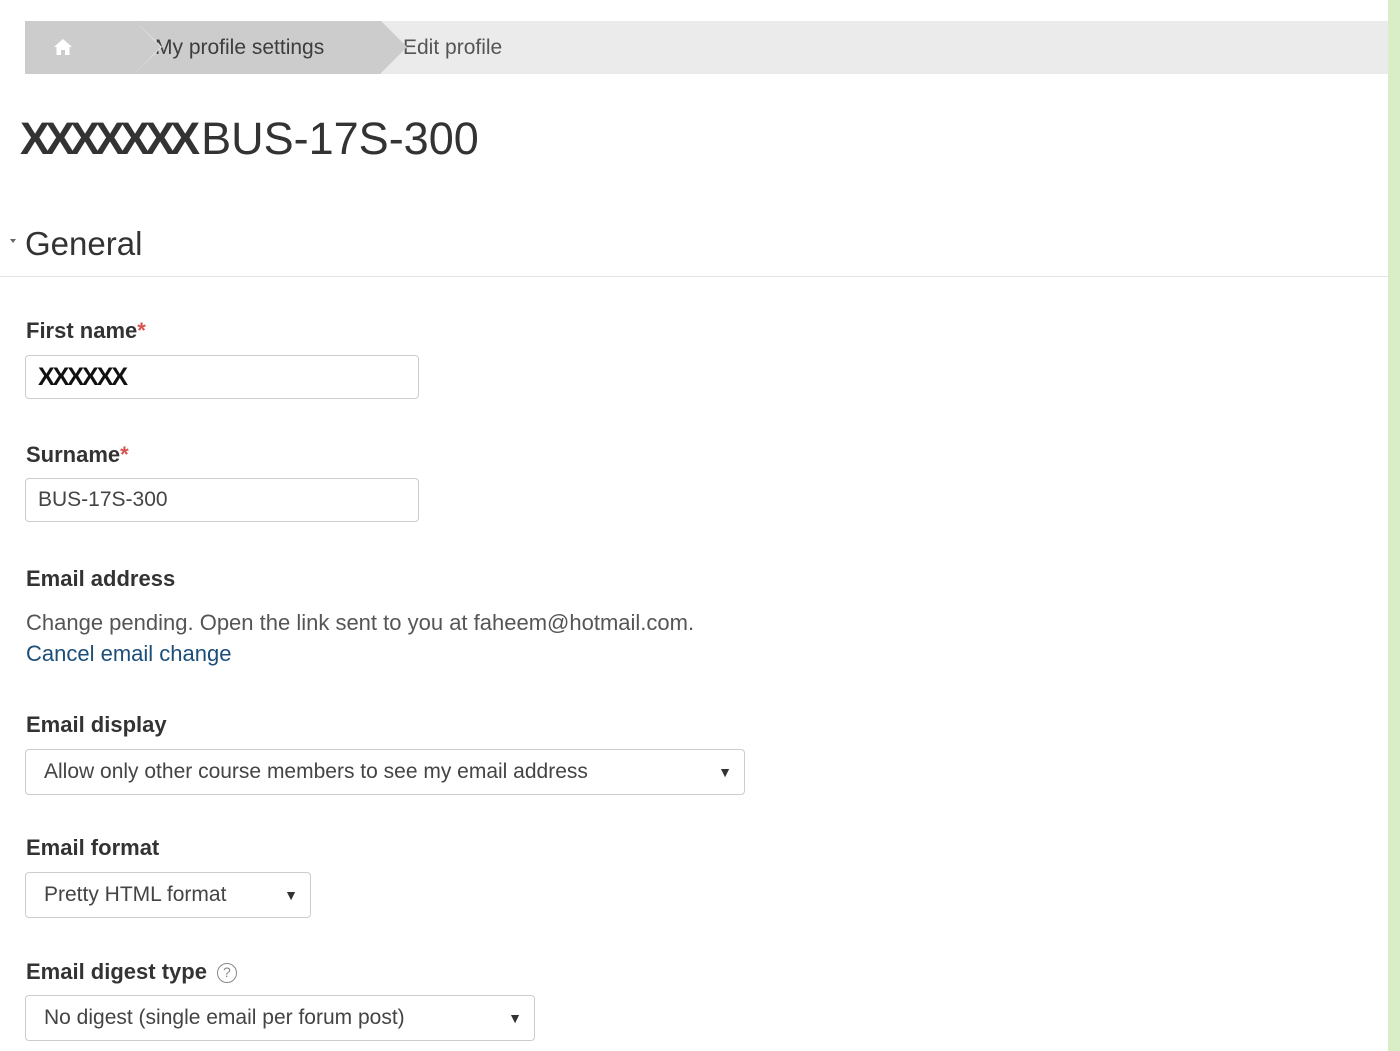  I want to click on email-digest-type-selected-value: No digest (single email per forum post), so click(224, 1017).